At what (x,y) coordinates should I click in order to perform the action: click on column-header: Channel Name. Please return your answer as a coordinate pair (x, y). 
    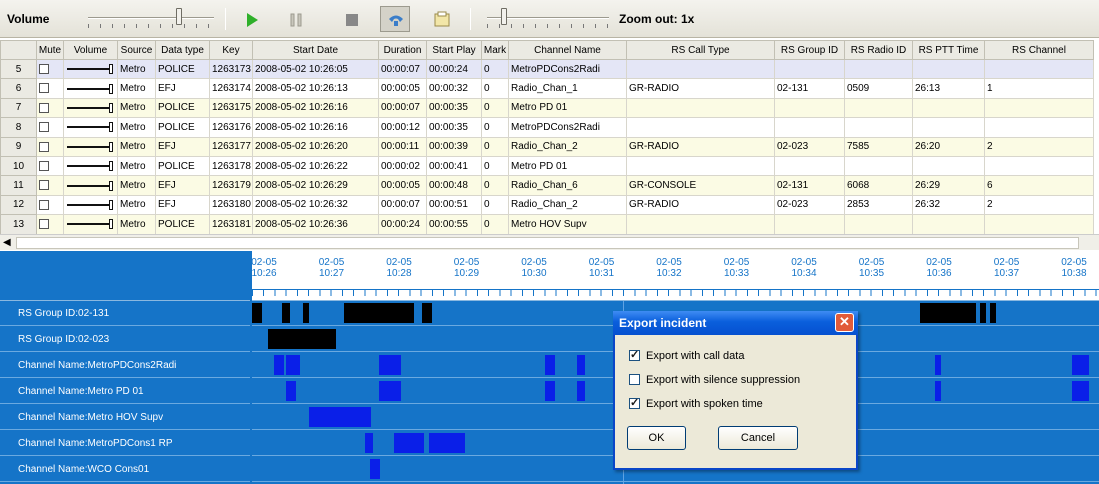
    Looking at the image, I should click on (567, 50).